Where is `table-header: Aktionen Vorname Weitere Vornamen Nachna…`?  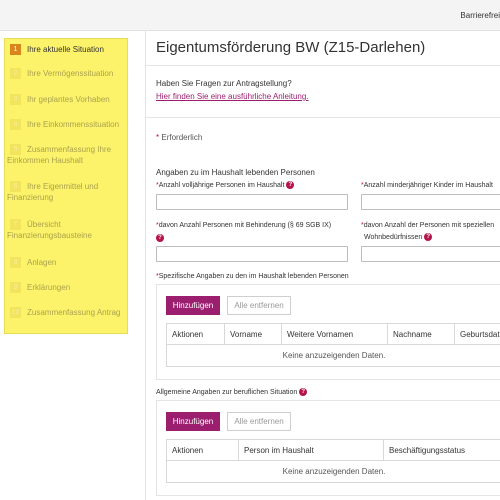 table-header: Aktionen Vorname Weitere Vornamen Nachna… is located at coordinates (333, 334).